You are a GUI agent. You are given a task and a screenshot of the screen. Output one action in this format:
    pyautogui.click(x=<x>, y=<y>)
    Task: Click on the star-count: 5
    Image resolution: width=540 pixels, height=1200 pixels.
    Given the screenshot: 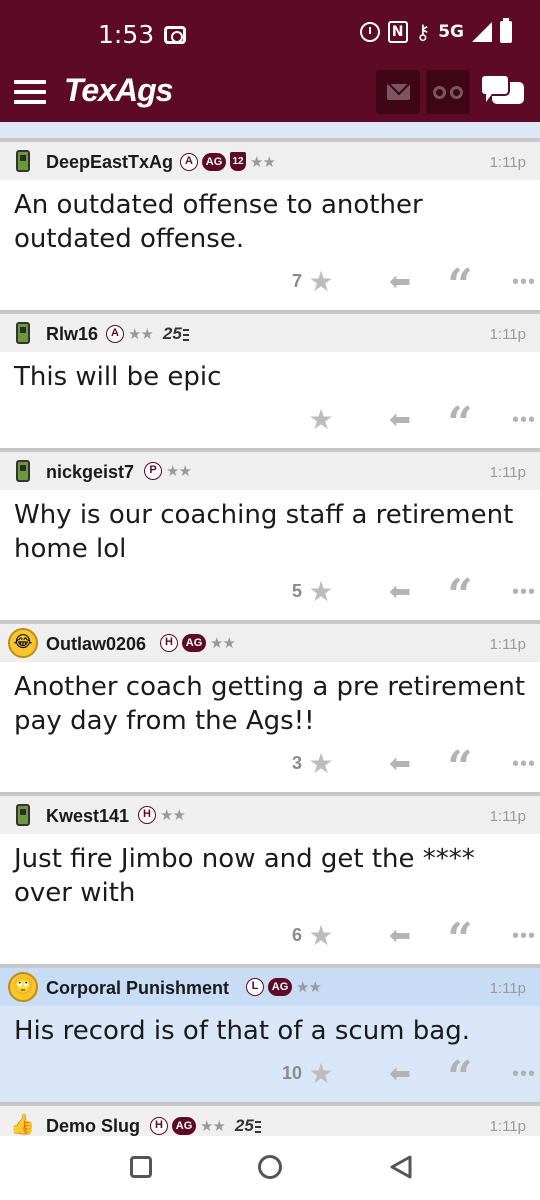 What is the action you would take?
    pyautogui.click(x=296, y=591)
    